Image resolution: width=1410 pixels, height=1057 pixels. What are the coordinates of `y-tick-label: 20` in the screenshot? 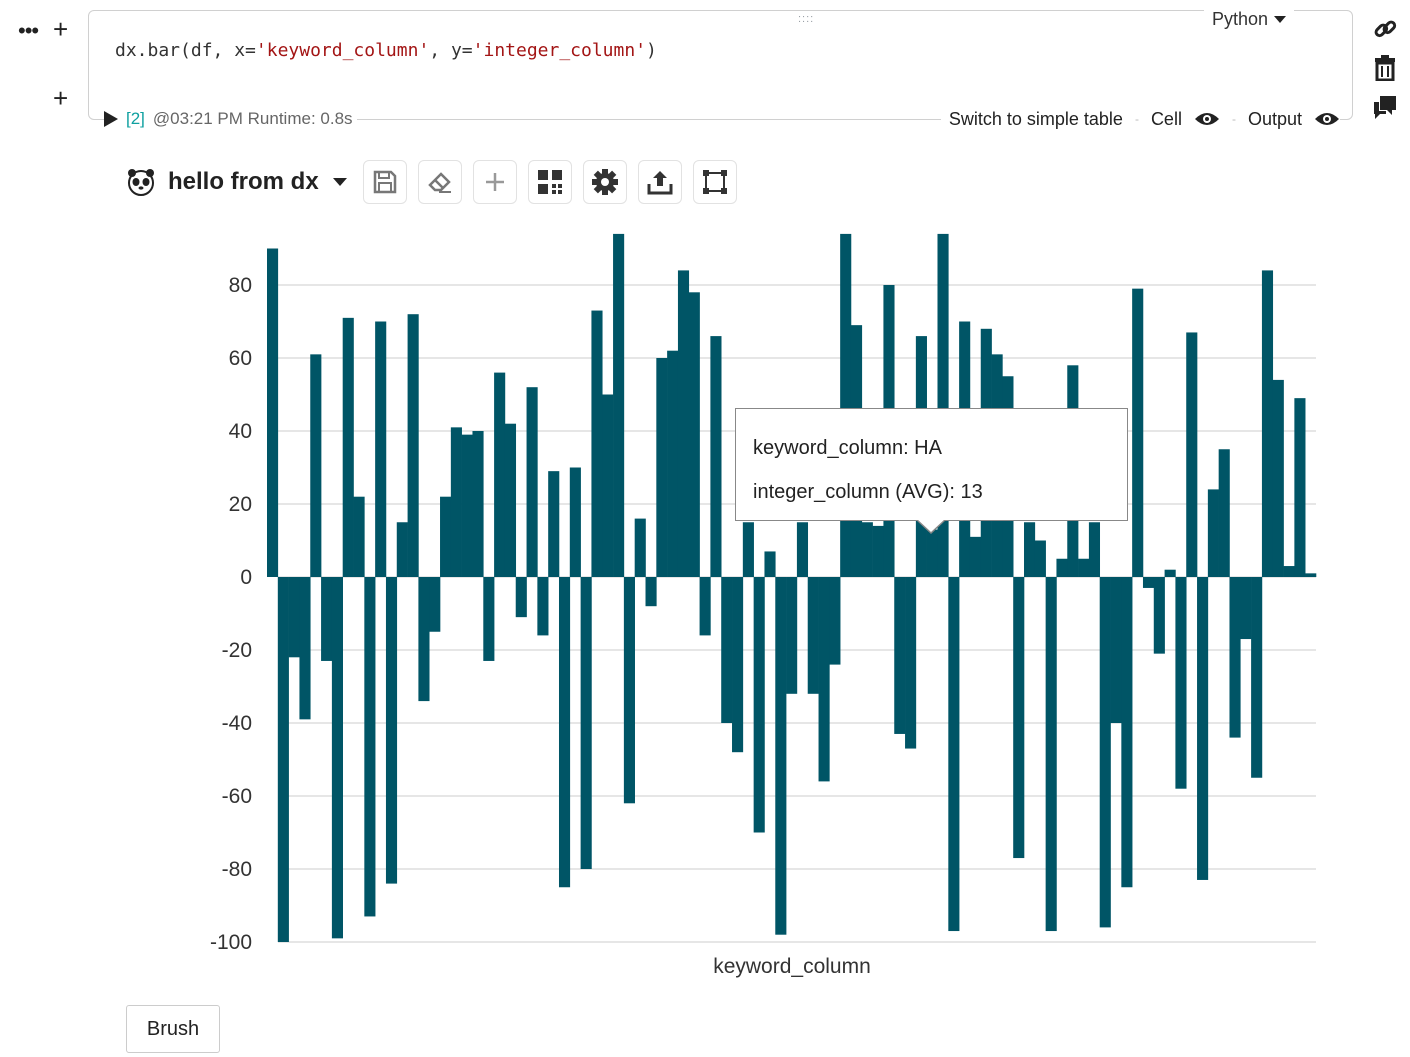 It's located at (240, 504).